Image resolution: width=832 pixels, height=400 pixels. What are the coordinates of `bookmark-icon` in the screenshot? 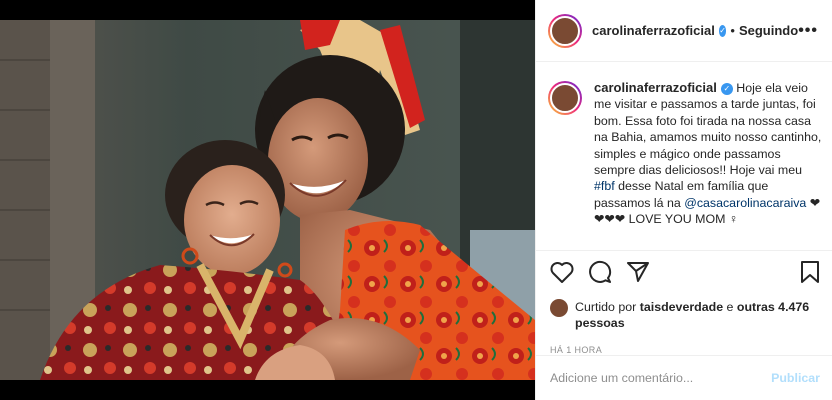 It's located at (810, 274).